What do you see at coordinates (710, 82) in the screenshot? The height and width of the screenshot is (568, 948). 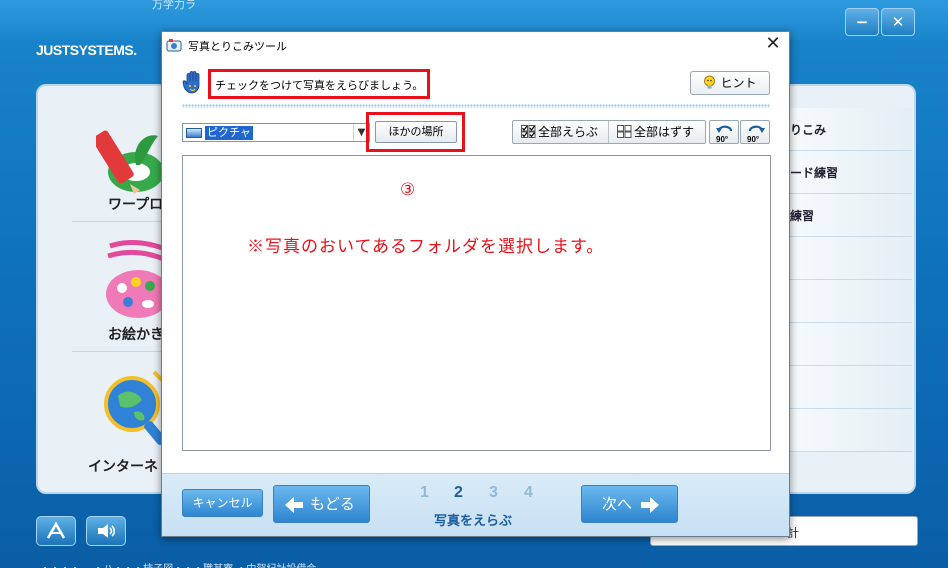 I see `lightbulb-icon` at bounding box center [710, 82].